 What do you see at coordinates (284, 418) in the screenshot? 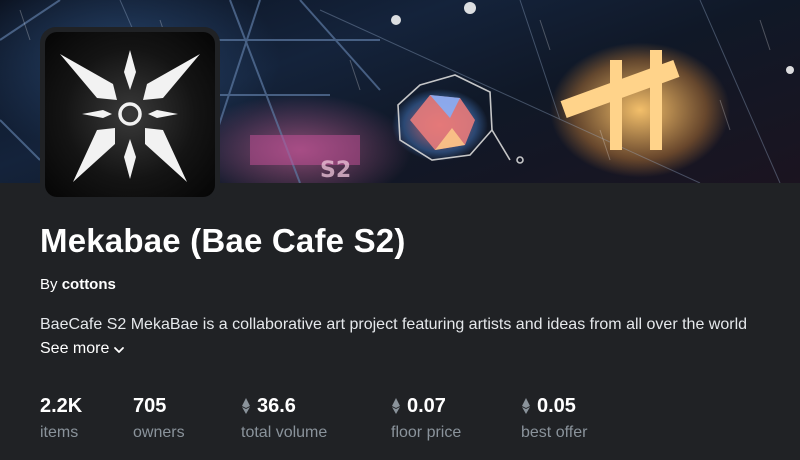
I see `stat-total-volume: 36.6 total volume` at bounding box center [284, 418].